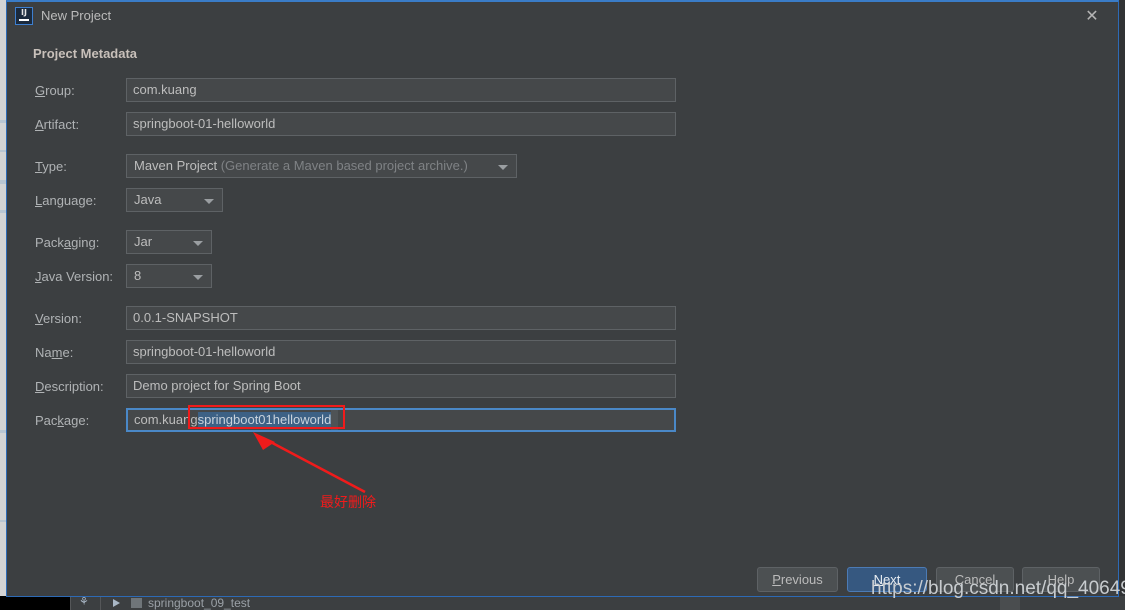 The height and width of the screenshot is (610, 1125). What do you see at coordinates (401, 318) in the screenshot?
I see `version-input: 0.0.1-SNAPSHOT` at bounding box center [401, 318].